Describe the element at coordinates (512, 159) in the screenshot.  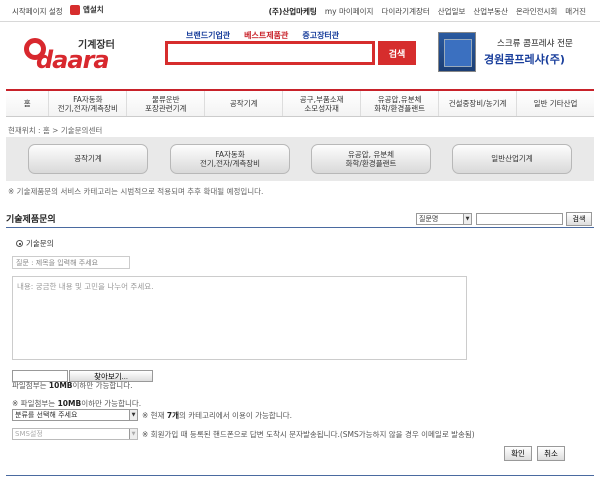
I see `subcat-general-machinery: 일반산업기계` at that location.